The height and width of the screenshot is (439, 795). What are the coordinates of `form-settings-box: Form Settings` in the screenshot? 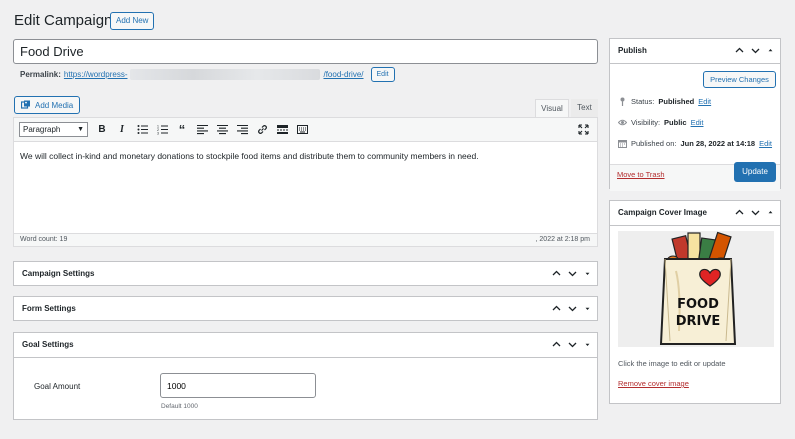 It's located at (305, 308).